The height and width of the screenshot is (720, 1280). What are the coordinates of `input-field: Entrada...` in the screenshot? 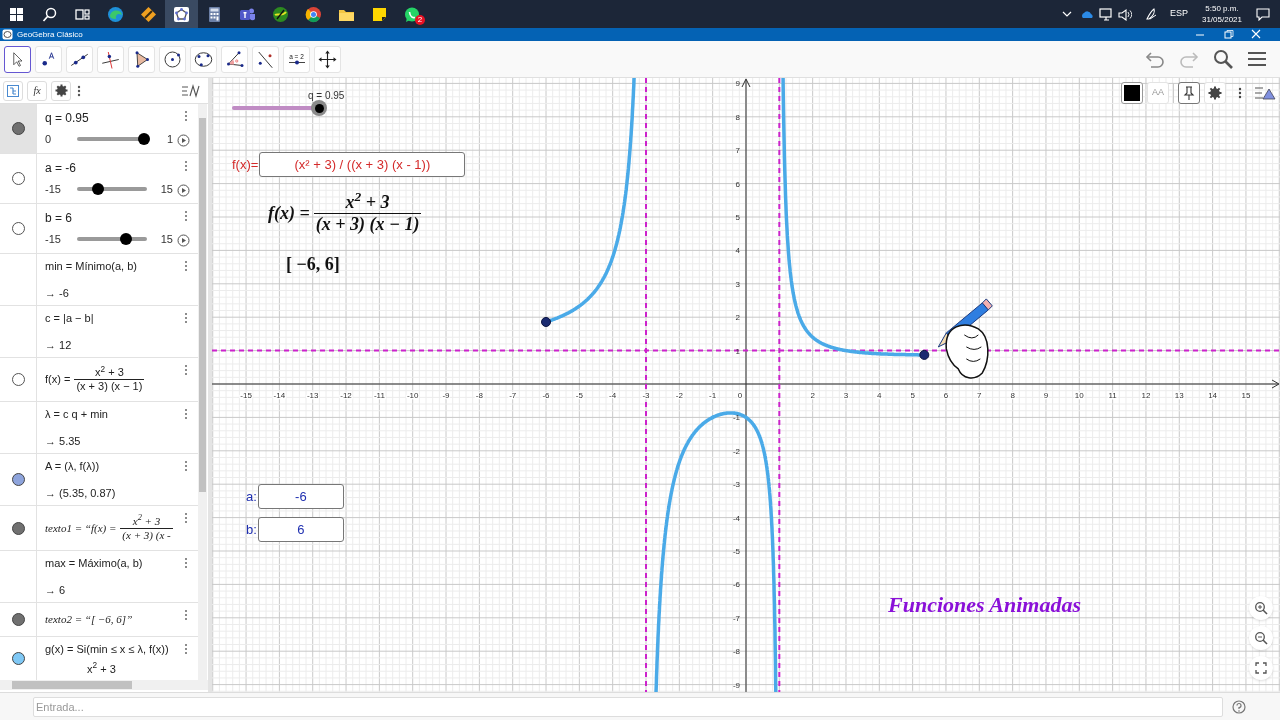 It's located at (628, 706).